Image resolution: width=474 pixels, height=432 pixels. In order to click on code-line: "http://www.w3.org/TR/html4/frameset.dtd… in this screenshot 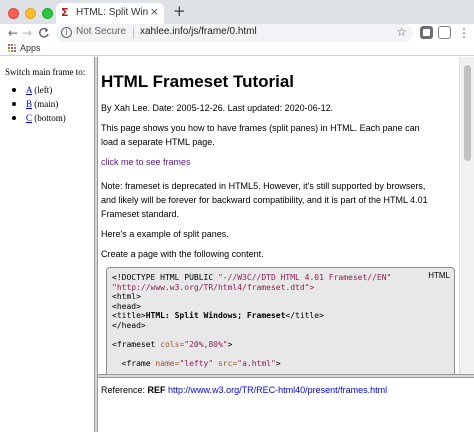, I will do `click(213, 287)`.